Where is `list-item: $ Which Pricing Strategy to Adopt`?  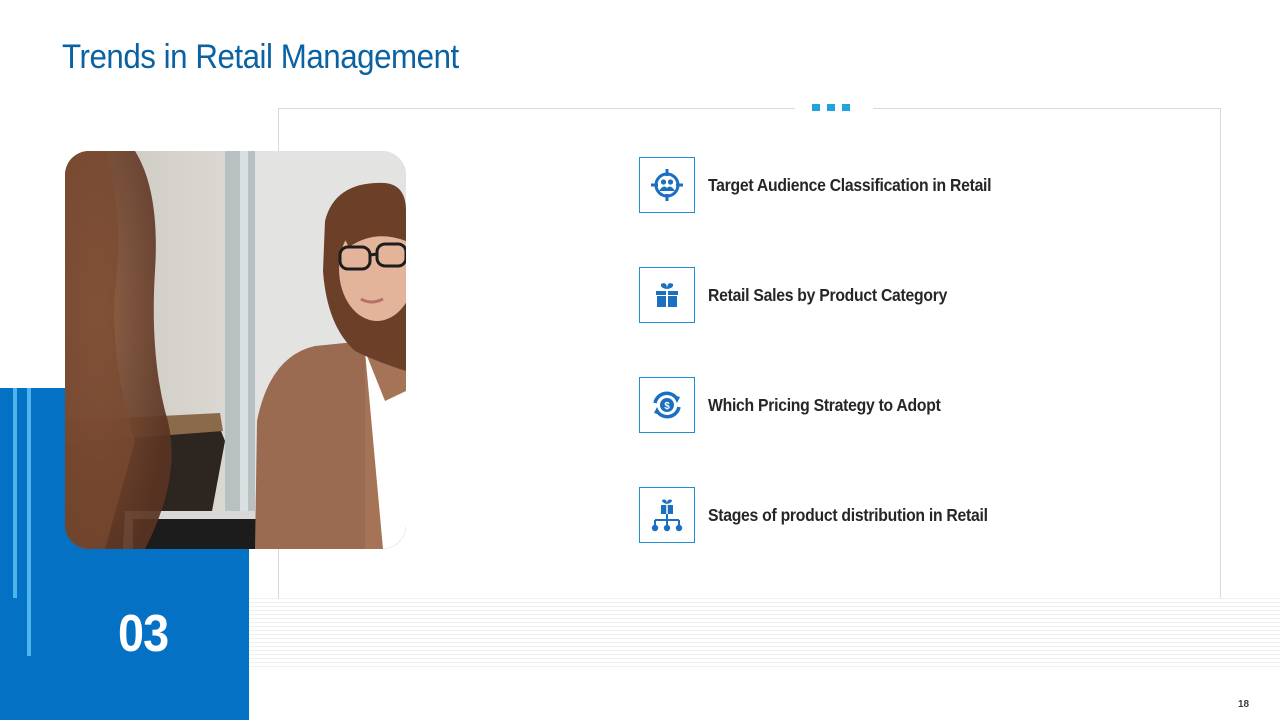 list-item: $ Which Pricing Strategy to Adopt is located at coordinates (802, 405).